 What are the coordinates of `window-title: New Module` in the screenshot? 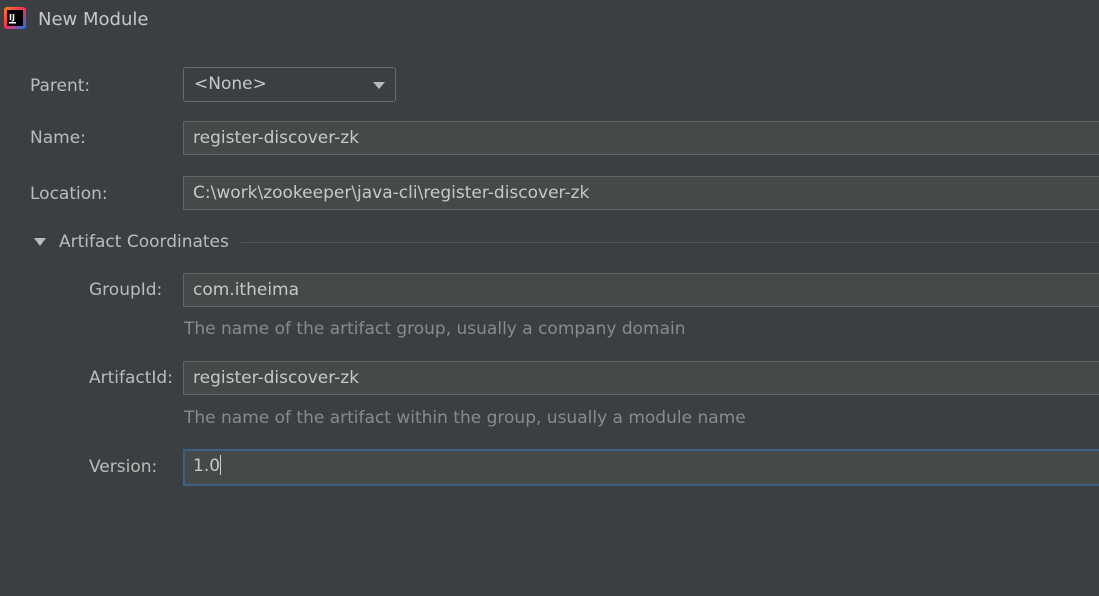 It's located at (93, 19).